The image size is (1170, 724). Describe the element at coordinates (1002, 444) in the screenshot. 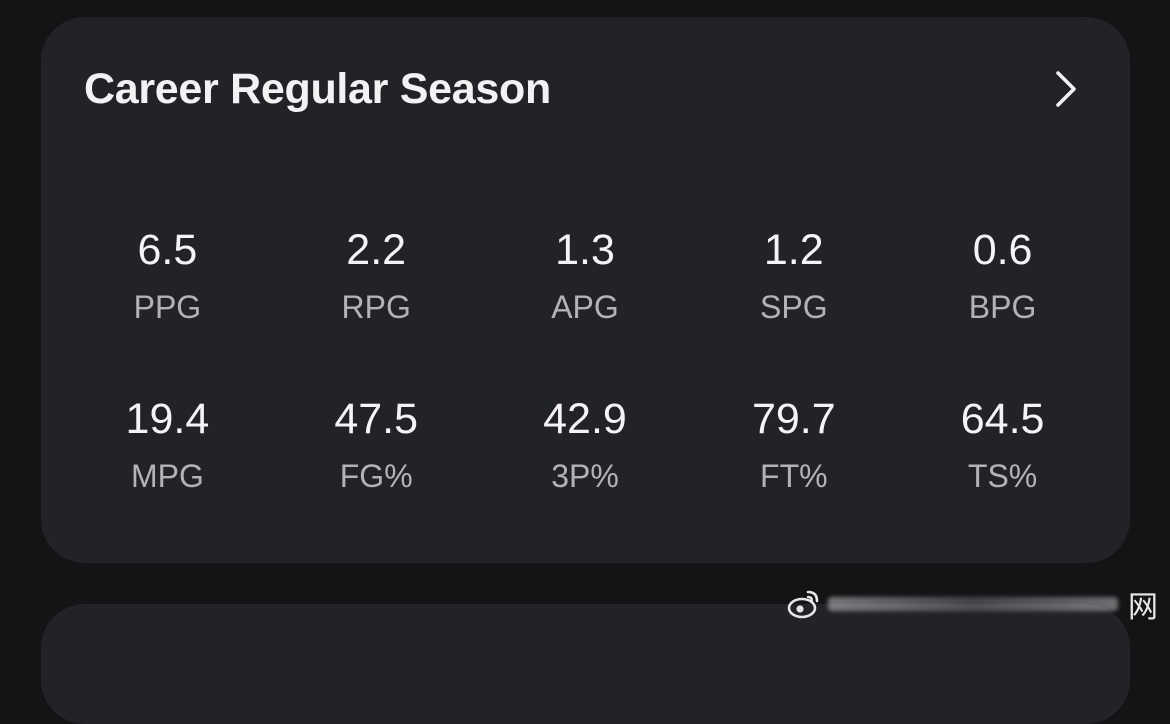

I see `stat-ts-pct: 64.5 TS%` at that location.